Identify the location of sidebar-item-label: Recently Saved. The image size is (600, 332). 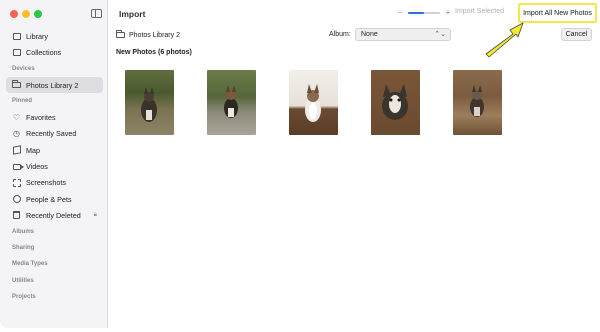
(51, 134).